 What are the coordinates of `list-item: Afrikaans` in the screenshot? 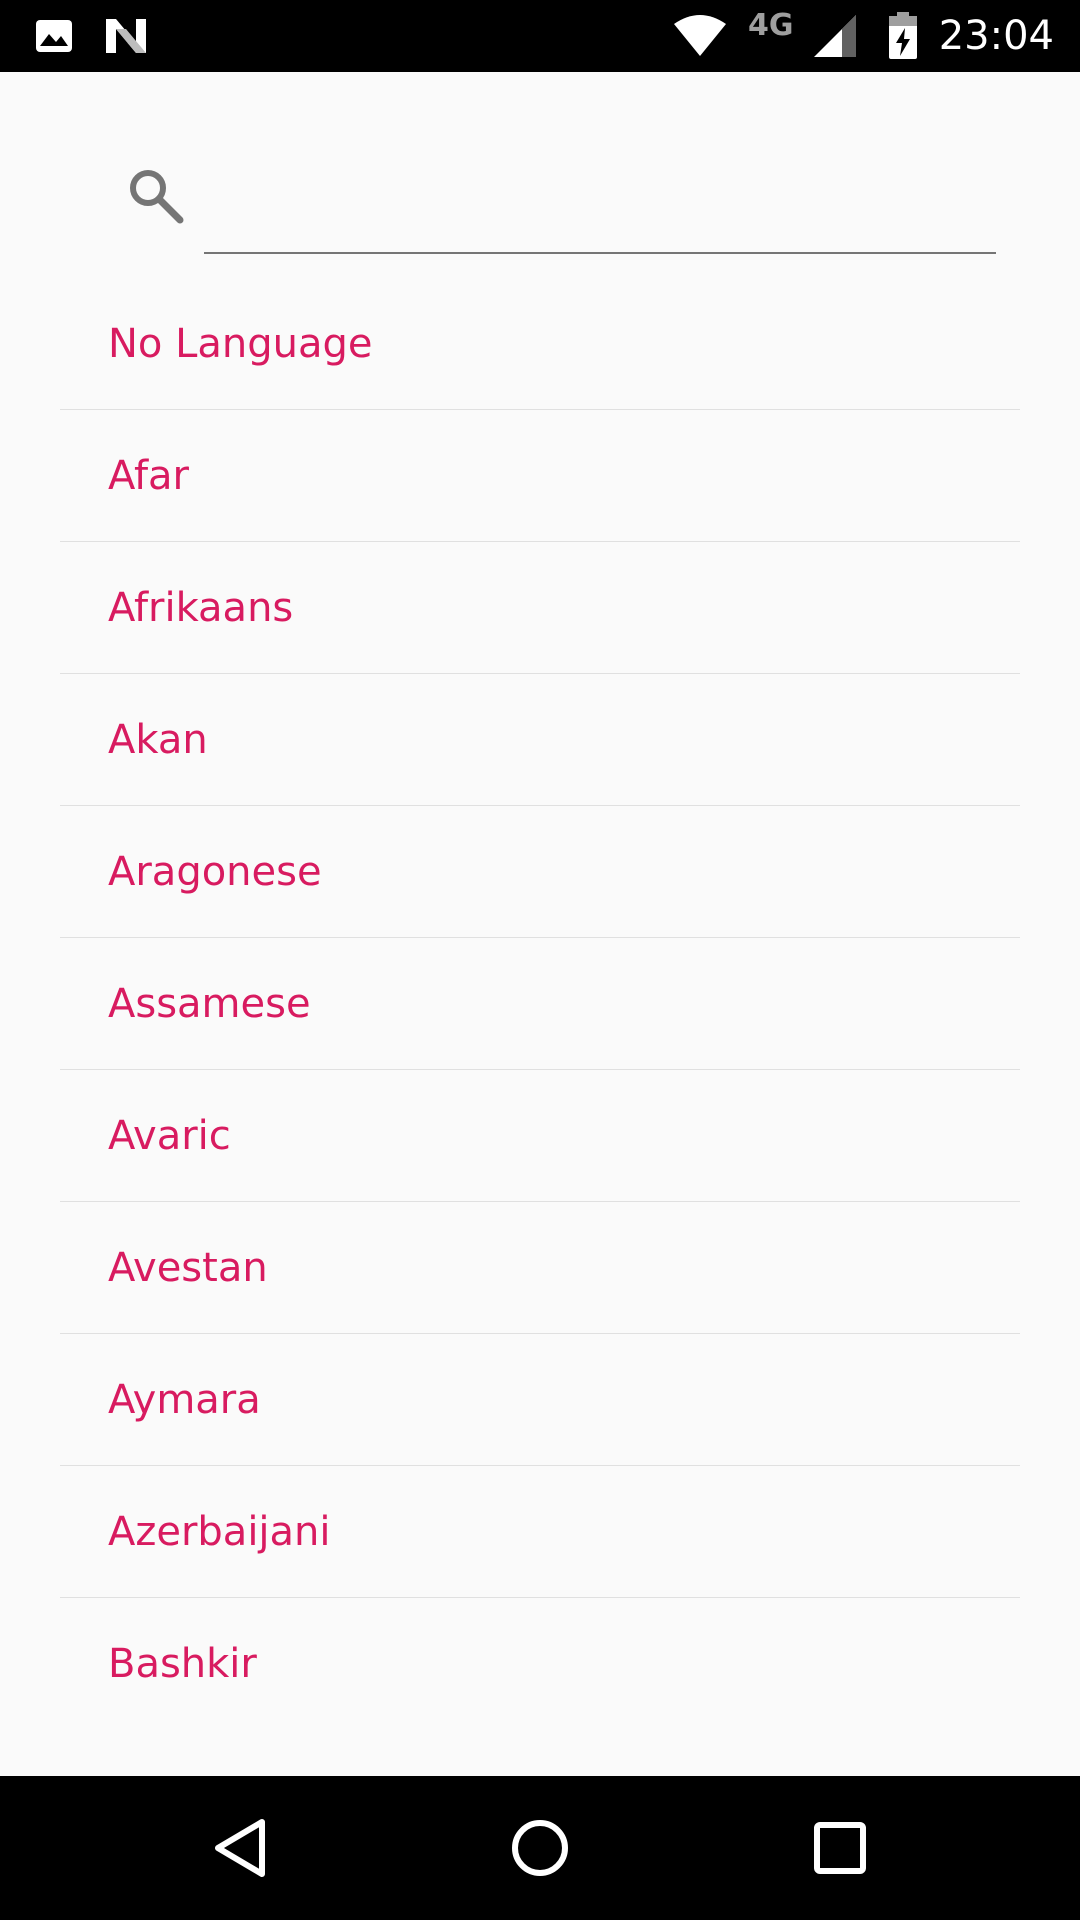 It's located at (540, 608).